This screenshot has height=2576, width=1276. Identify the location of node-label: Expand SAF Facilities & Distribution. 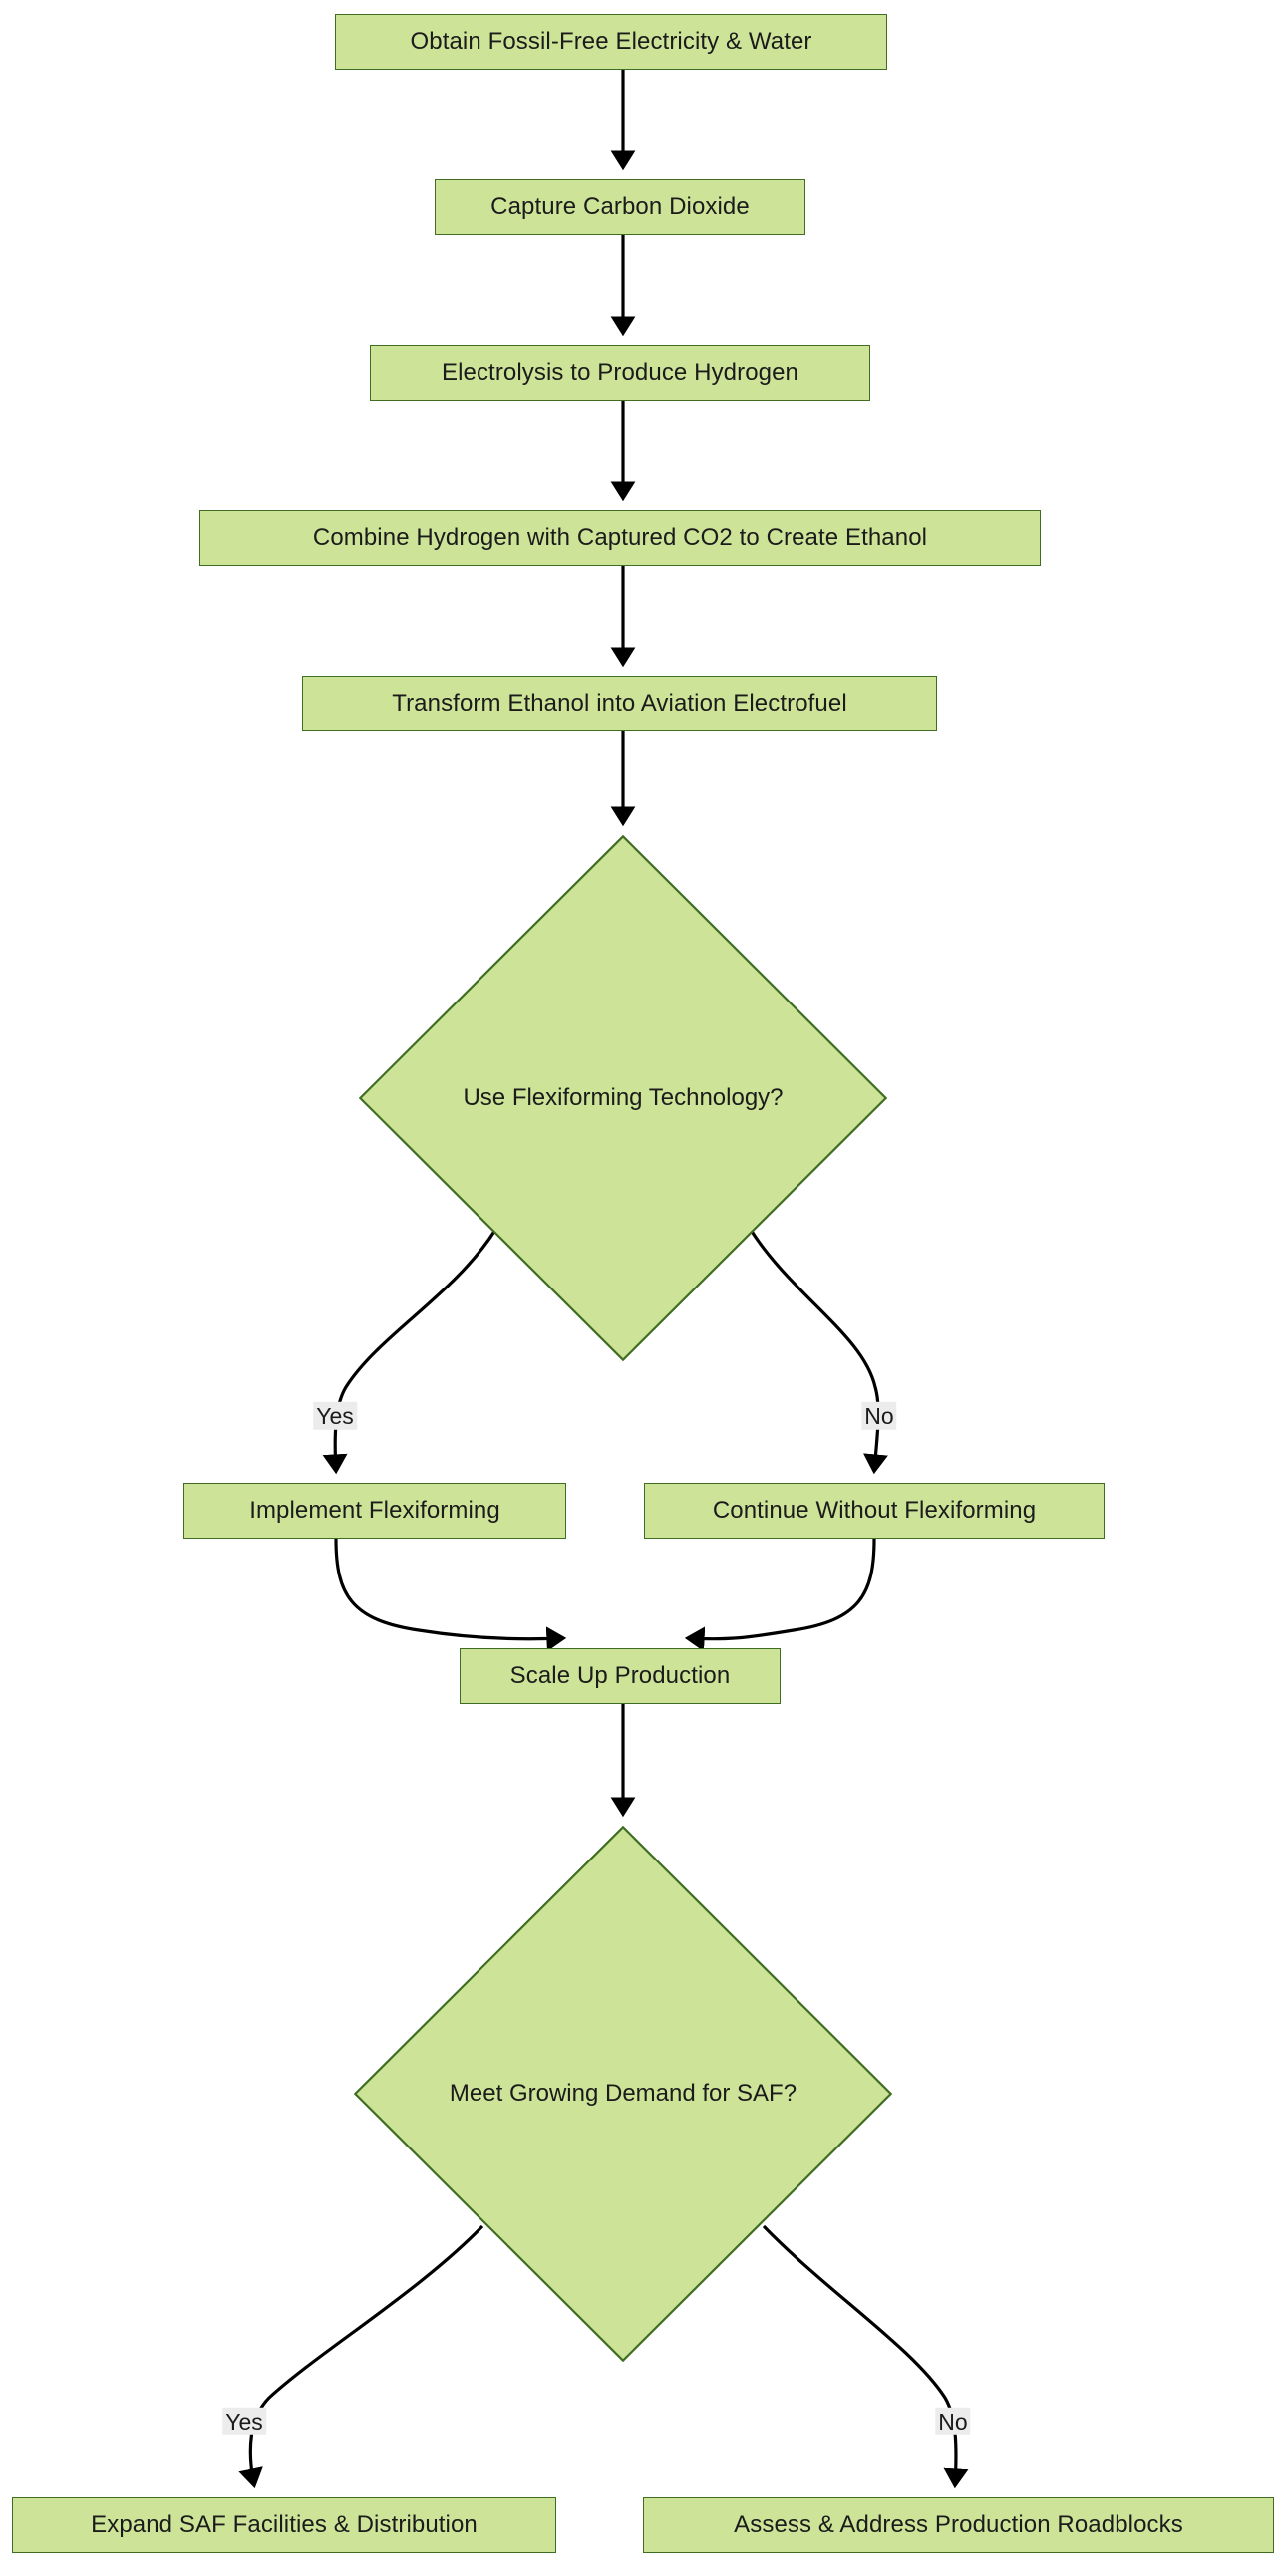
(284, 2524).